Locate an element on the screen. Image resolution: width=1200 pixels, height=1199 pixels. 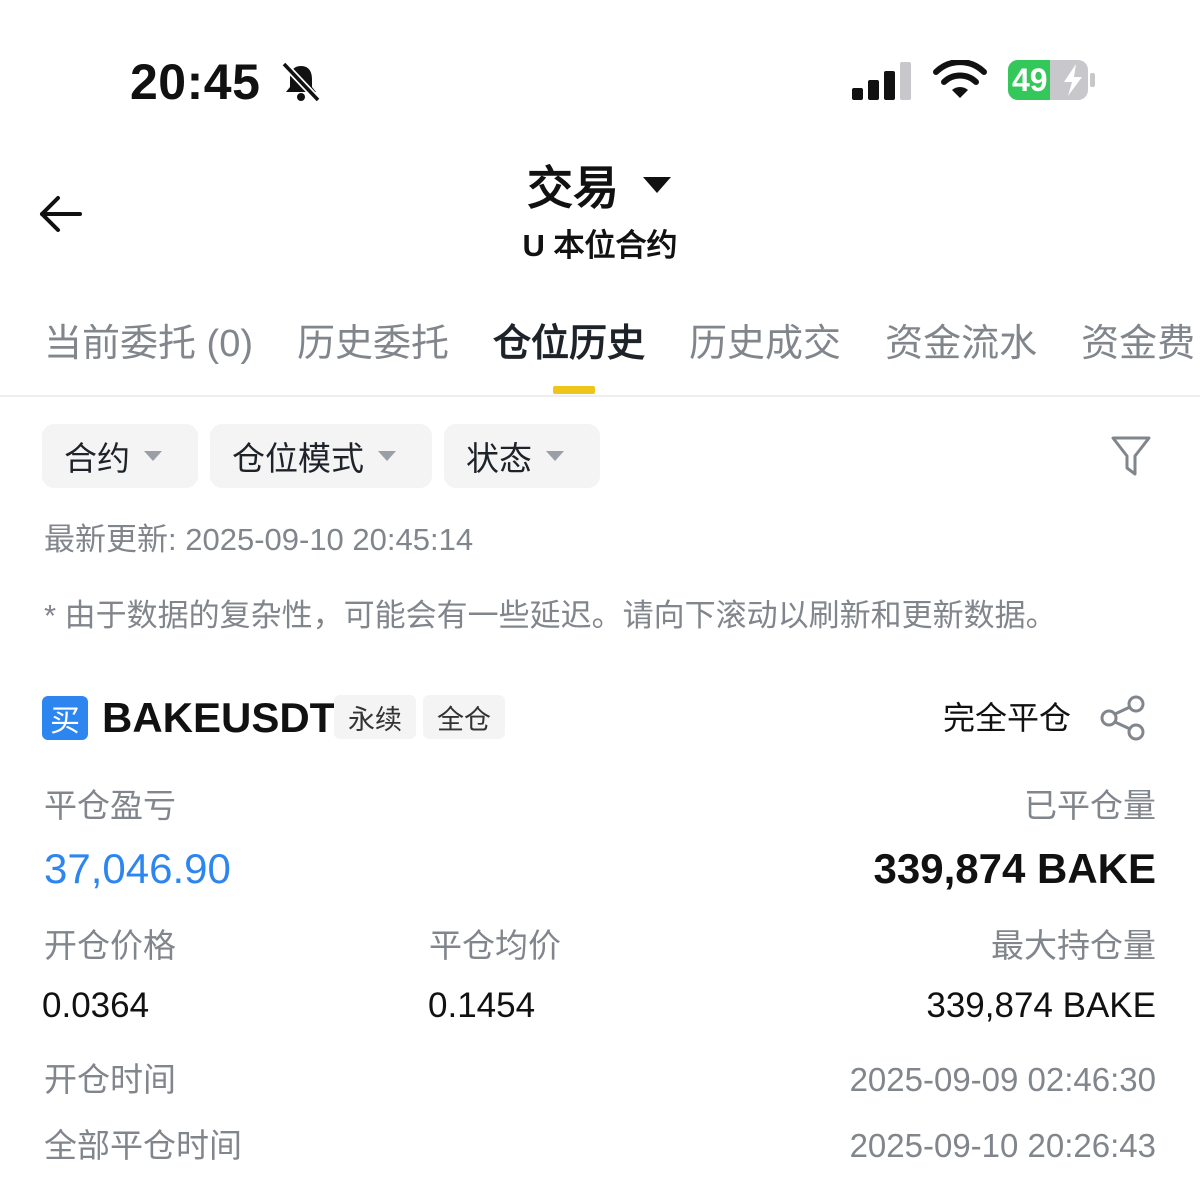
tab-open-orders: 当前委托 (0) is located at coordinates (148, 346).